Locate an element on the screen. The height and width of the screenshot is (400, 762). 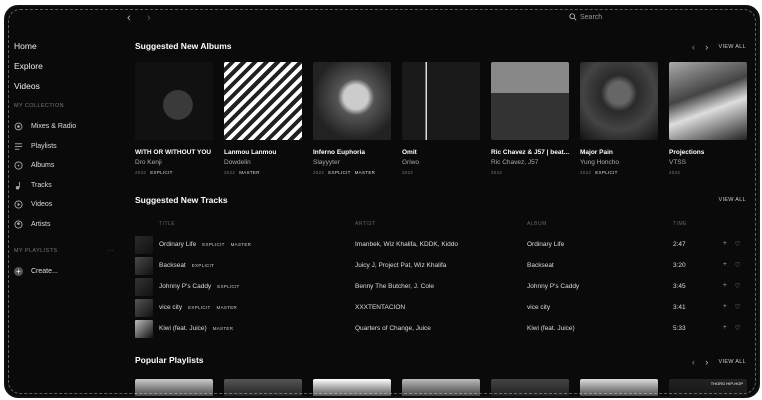
album-title: Inferno Euphoria is located at coordinates (352, 152).